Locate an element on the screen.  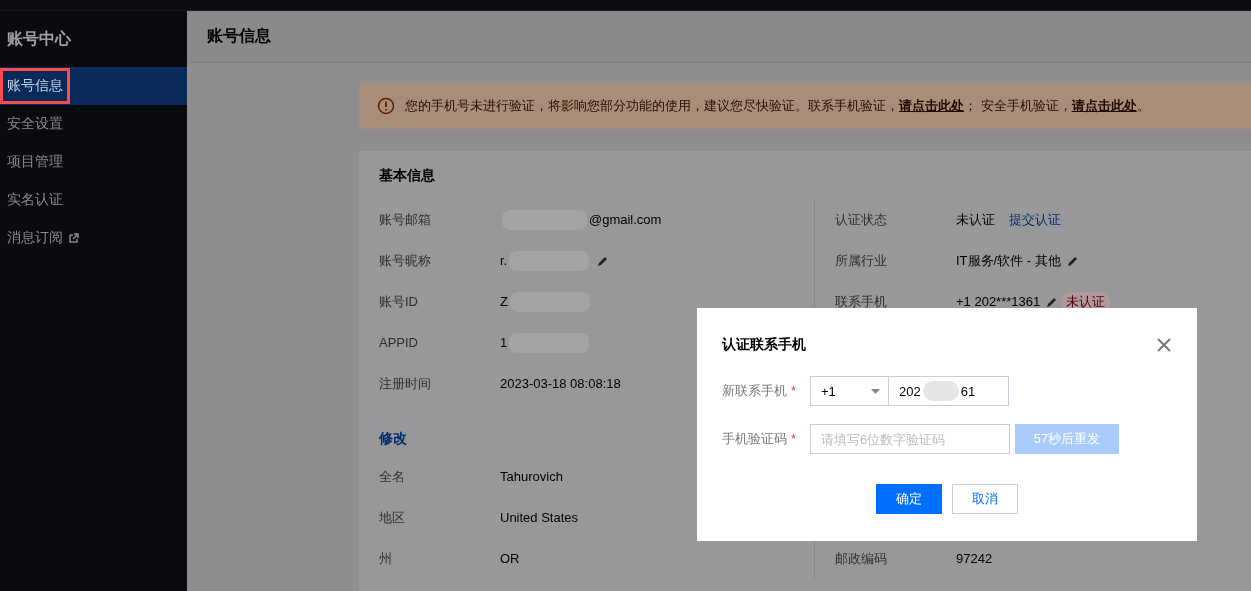
field-label: 全名 is located at coordinates (392, 476).